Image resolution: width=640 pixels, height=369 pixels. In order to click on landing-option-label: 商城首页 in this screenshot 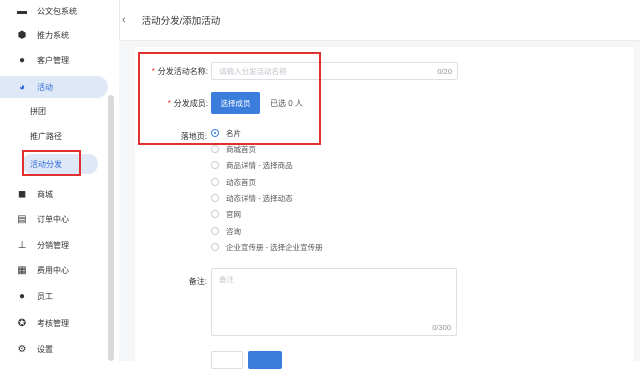, I will do `click(241, 149)`.